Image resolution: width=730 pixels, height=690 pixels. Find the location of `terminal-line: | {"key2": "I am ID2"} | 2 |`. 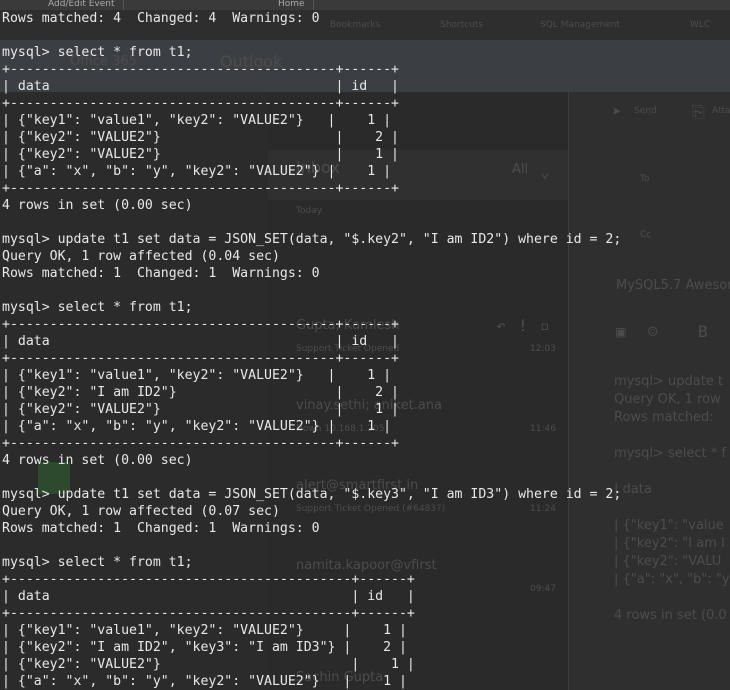

terminal-line: | {"key2": "I am ID2"} | 2 | is located at coordinates (200, 392).